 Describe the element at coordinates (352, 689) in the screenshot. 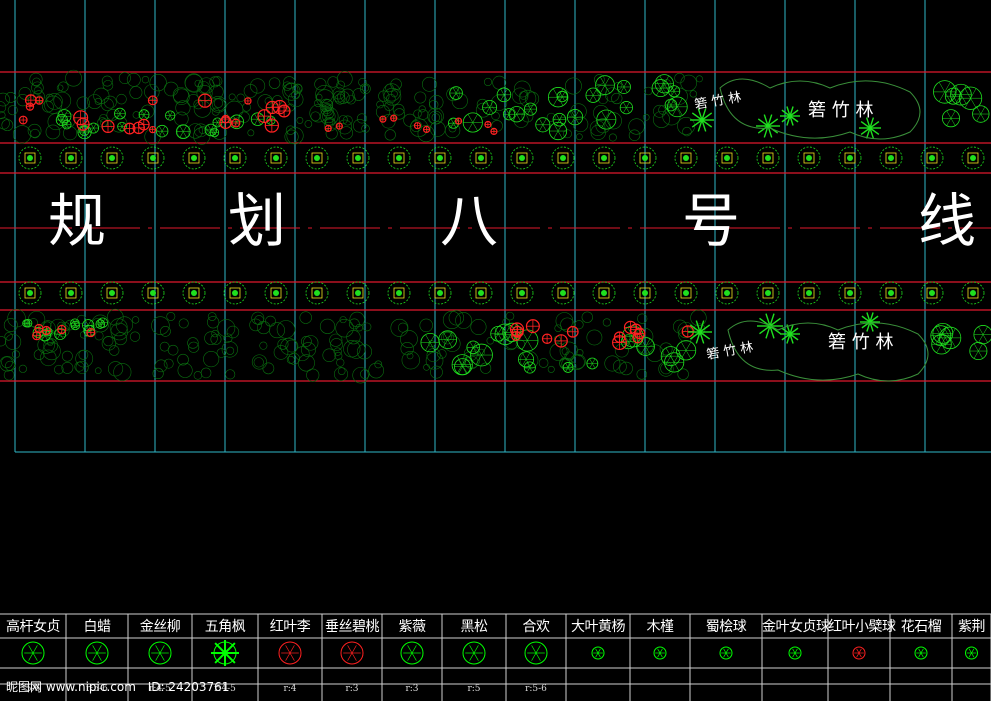

I see `legend-item-radius: r:3` at that location.